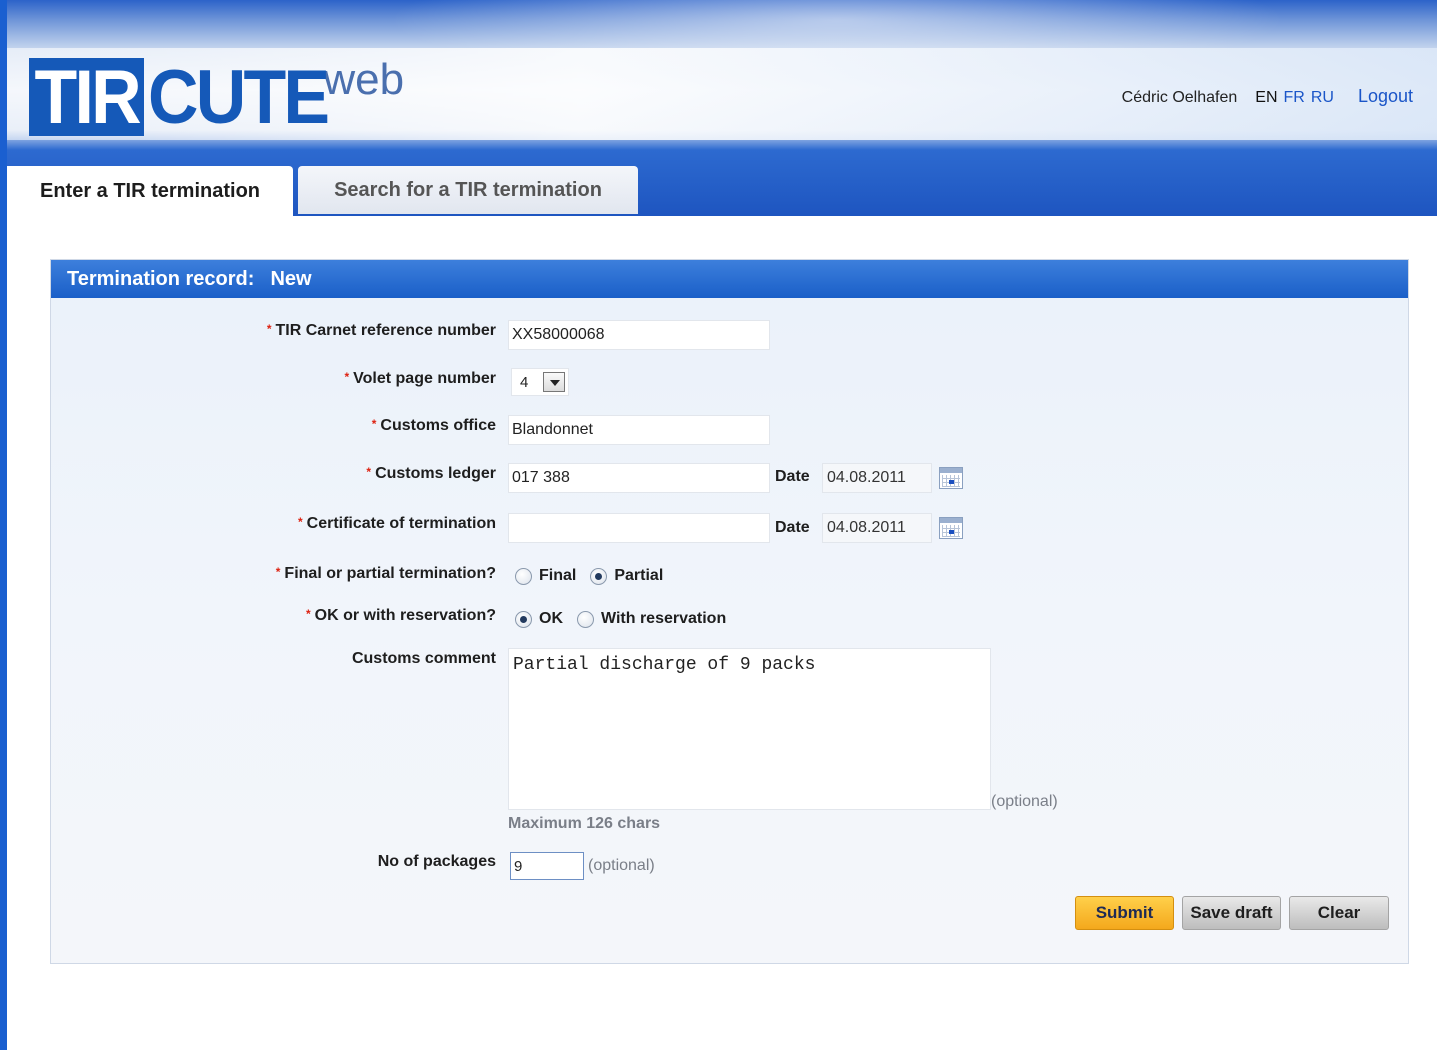 The width and height of the screenshot is (1437, 1050). What do you see at coordinates (792, 527) in the screenshot?
I see `certificate-date-label: Date` at bounding box center [792, 527].